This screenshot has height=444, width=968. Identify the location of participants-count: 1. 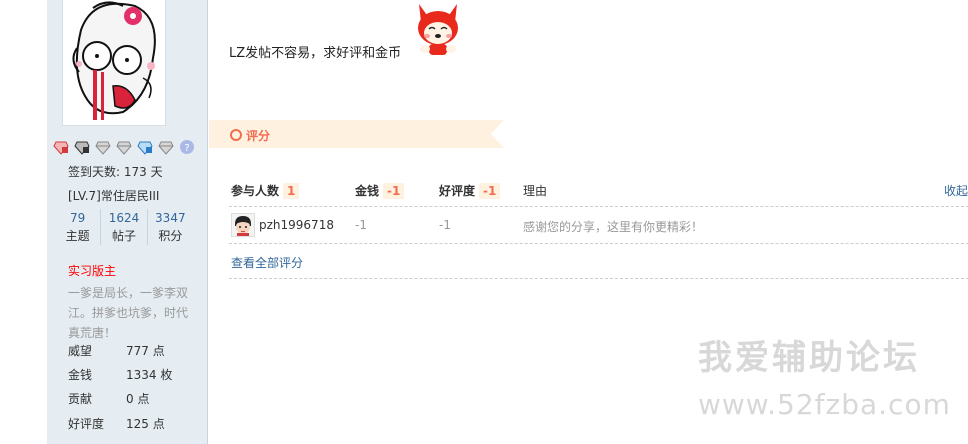
(291, 191).